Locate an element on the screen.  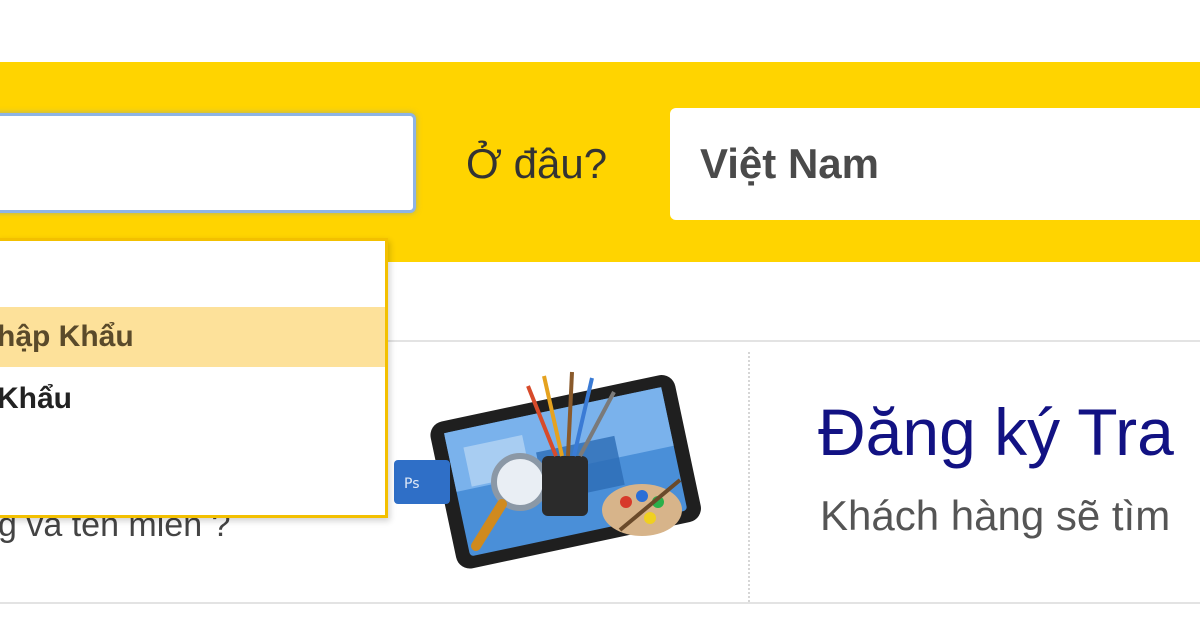
where-label: Ở đâu? is located at coordinates (537, 163).